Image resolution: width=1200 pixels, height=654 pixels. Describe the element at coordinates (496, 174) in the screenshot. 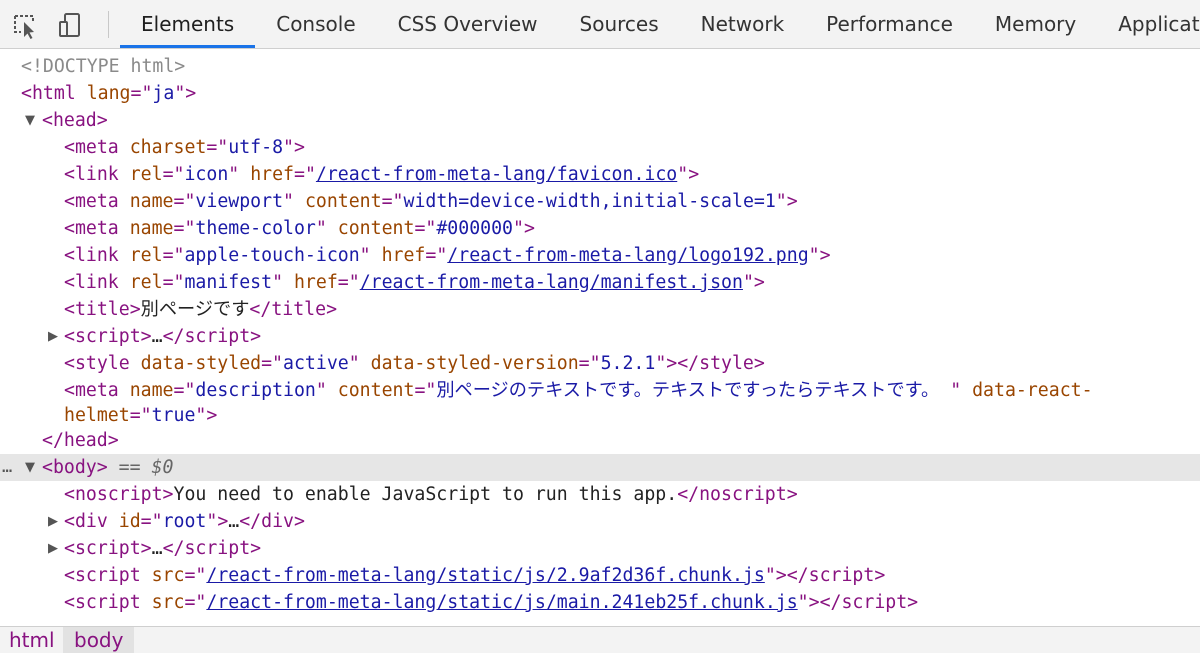

I see `favicon-link: /react-from-meta-lang/favicon.ico` at that location.